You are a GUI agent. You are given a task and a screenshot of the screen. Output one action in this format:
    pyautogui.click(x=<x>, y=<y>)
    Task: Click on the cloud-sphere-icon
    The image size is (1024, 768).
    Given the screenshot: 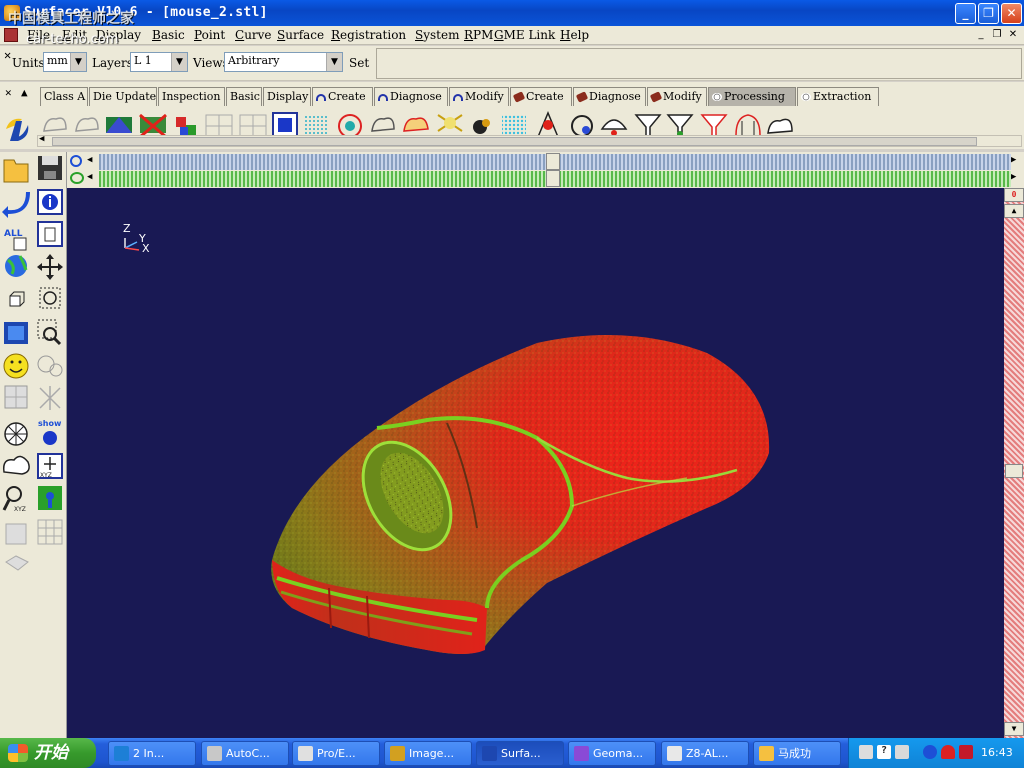 What is the action you would take?
    pyautogui.click(x=350, y=126)
    